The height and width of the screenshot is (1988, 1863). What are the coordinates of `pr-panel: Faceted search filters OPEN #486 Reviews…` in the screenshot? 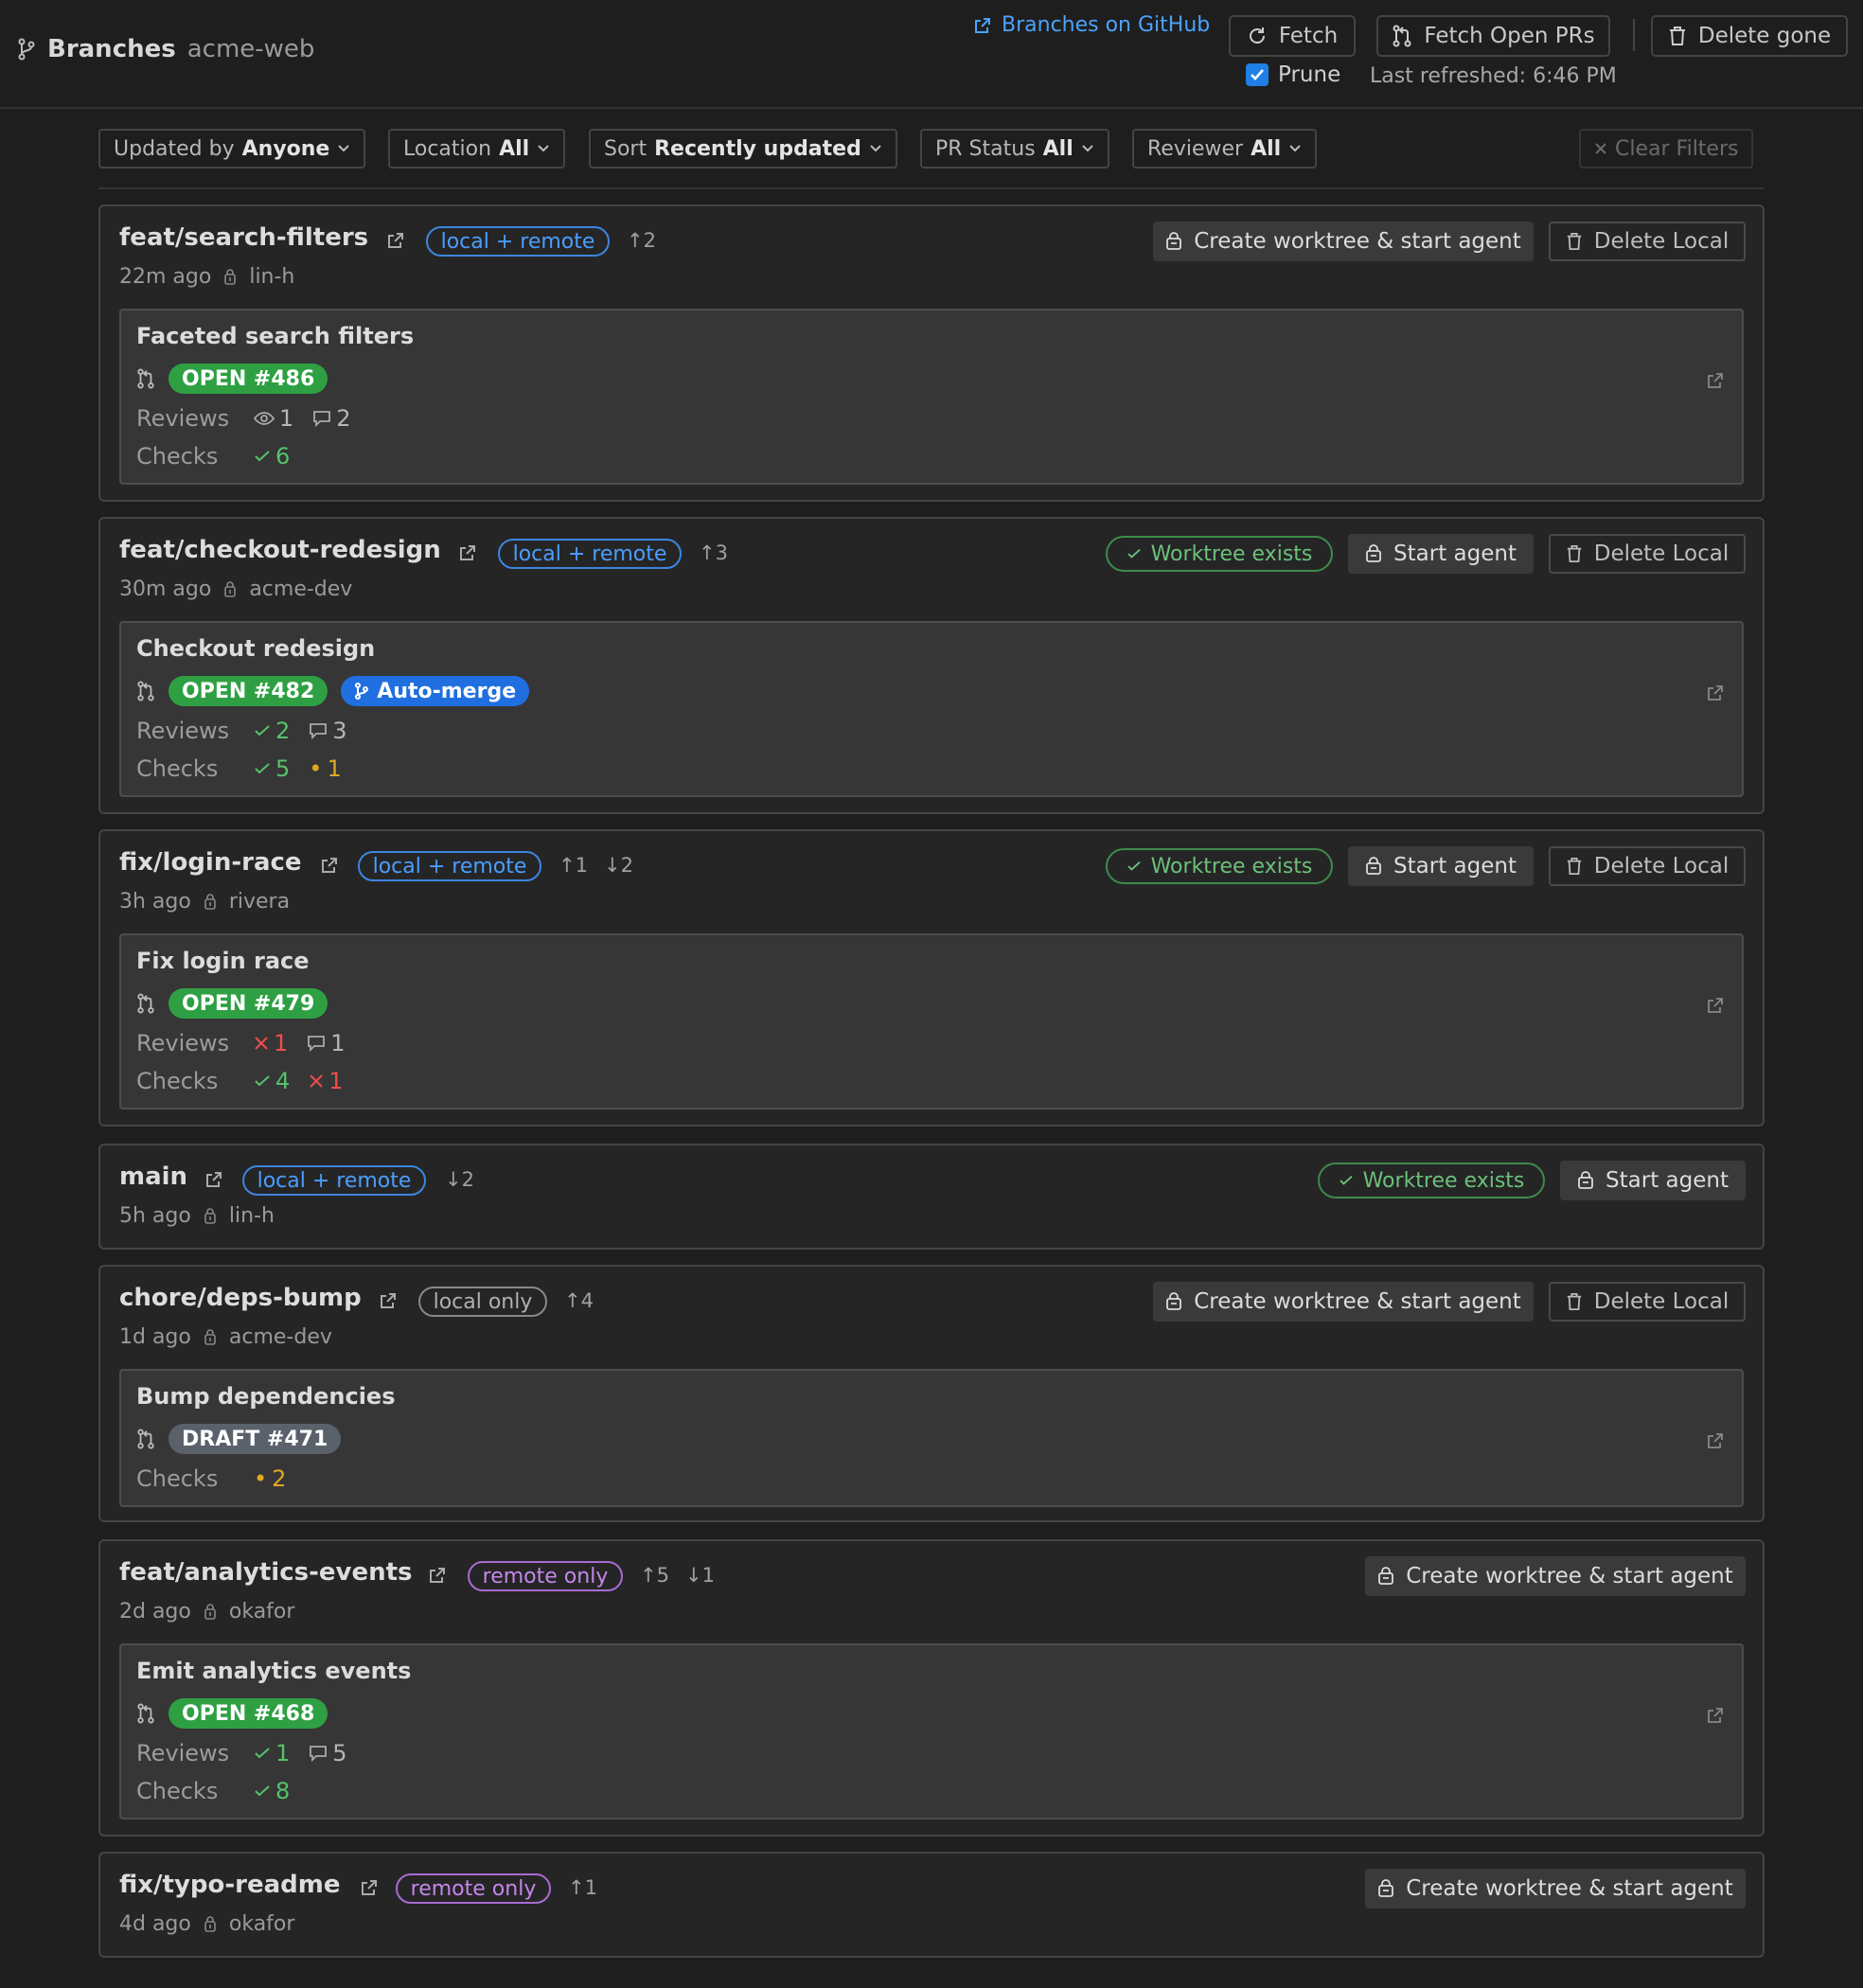 It's located at (931, 397).